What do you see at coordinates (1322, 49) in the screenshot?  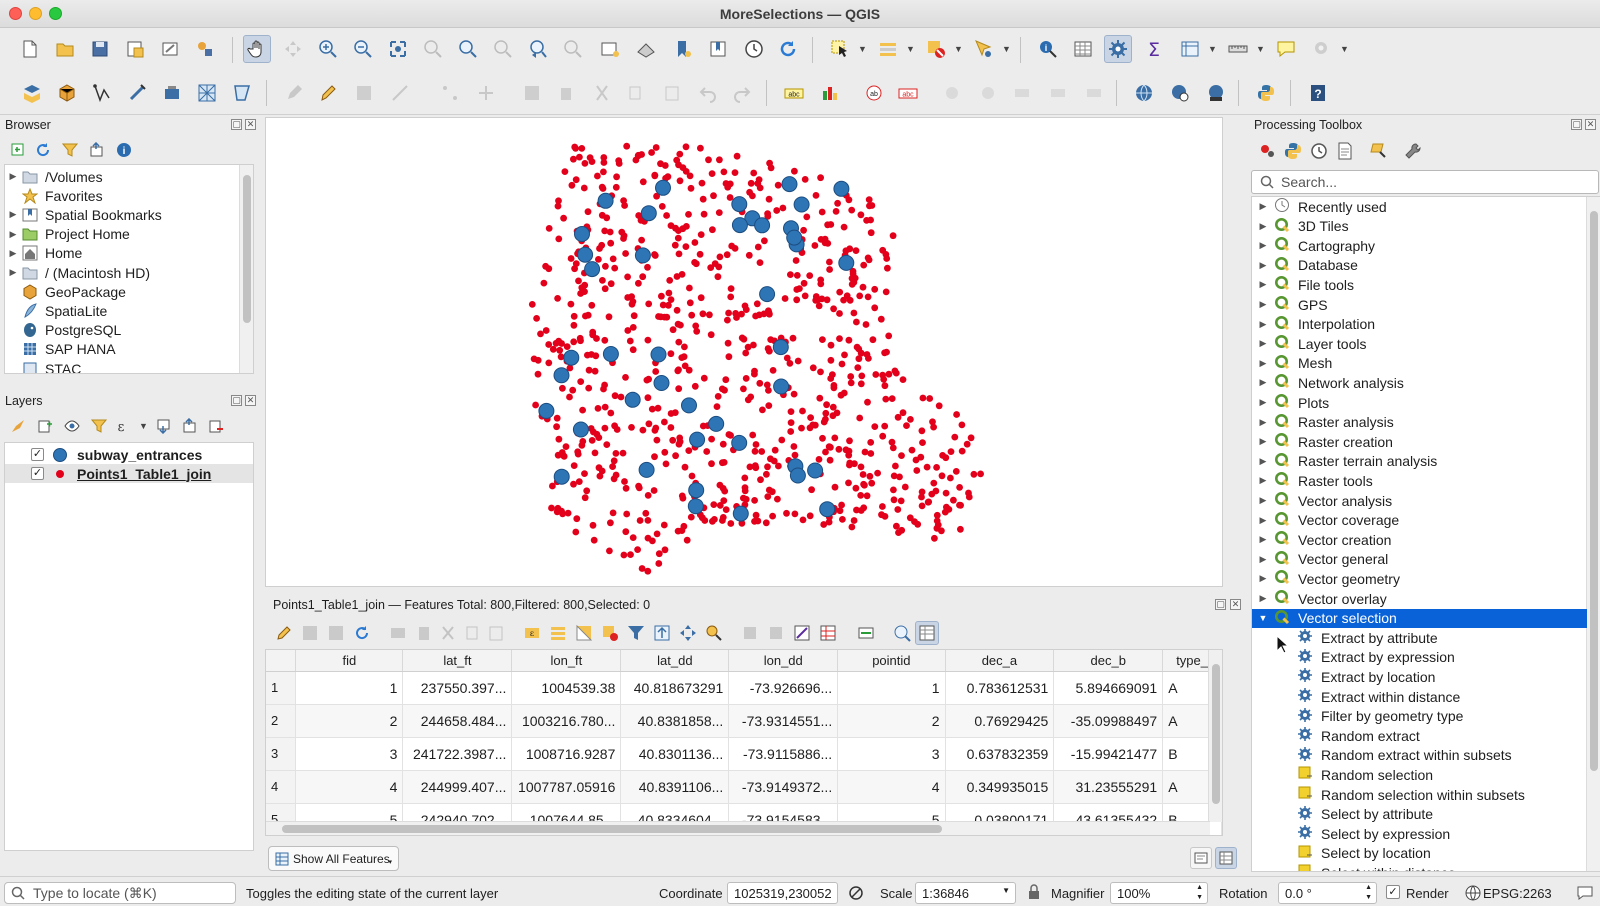 I see `plugin-settings-icon` at bounding box center [1322, 49].